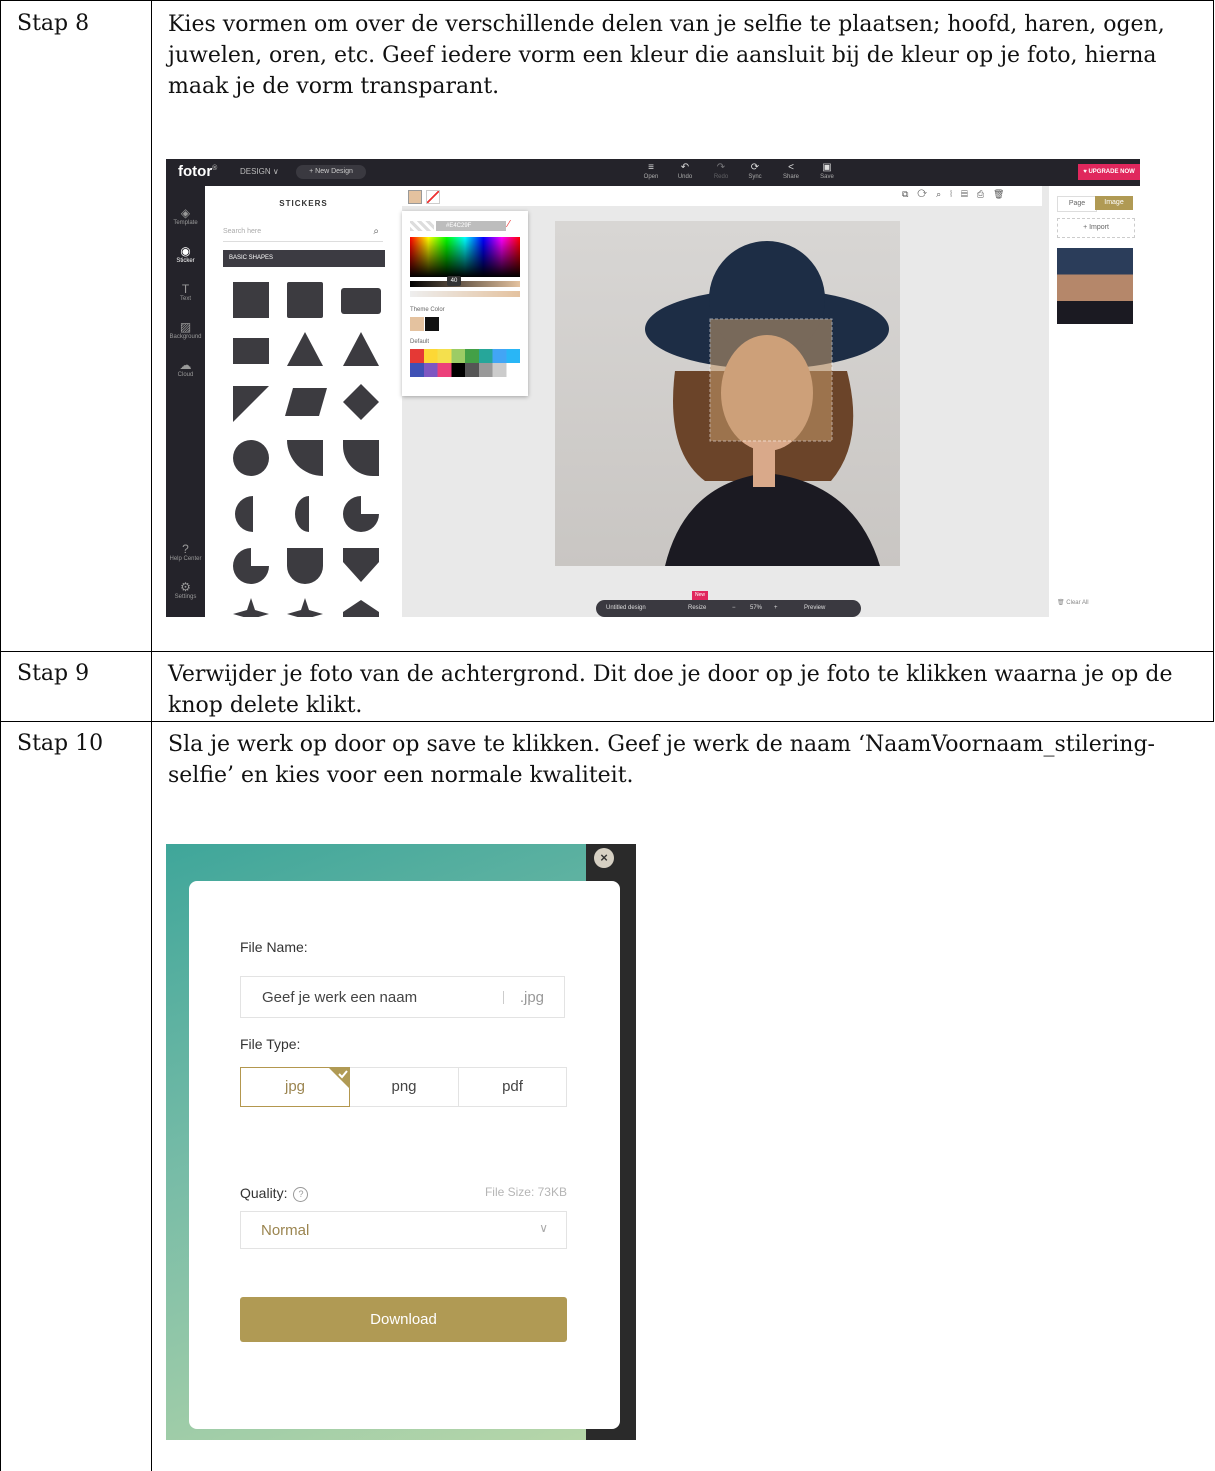  I want to click on rounded-square-shape, so click(305, 300).